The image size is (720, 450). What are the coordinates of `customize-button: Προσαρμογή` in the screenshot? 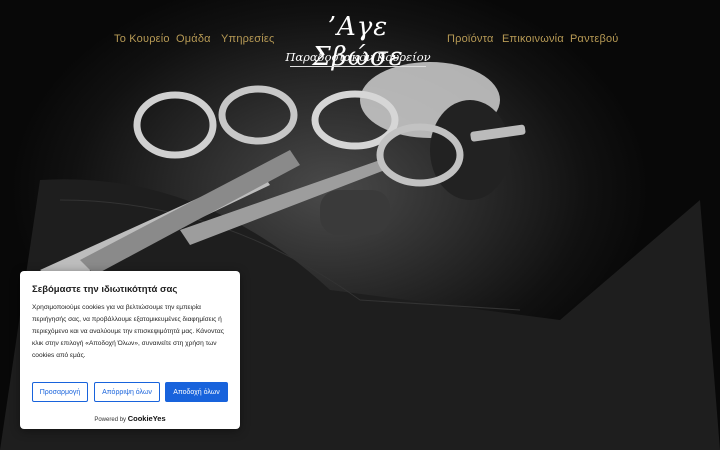 It's located at (60, 392).